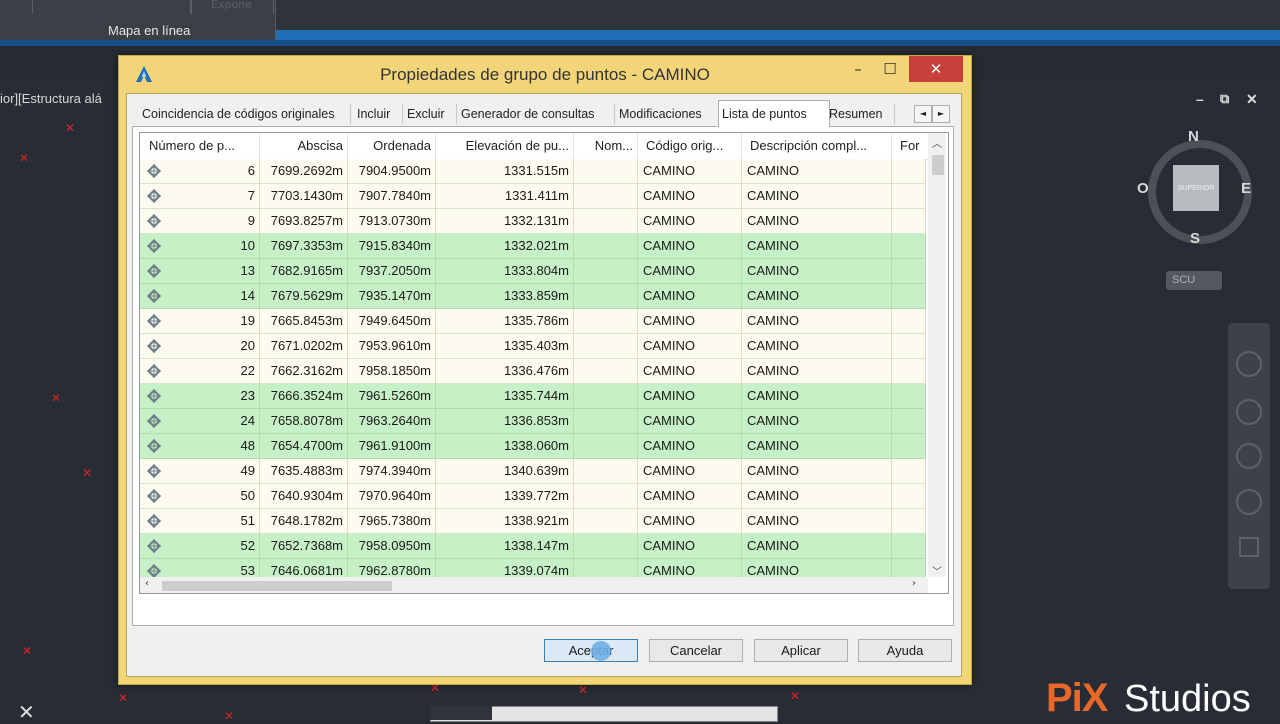  What do you see at coordinates (200, 496) in the screenshot?
I see `cell-number: 50` at bounding box center [200, 496].